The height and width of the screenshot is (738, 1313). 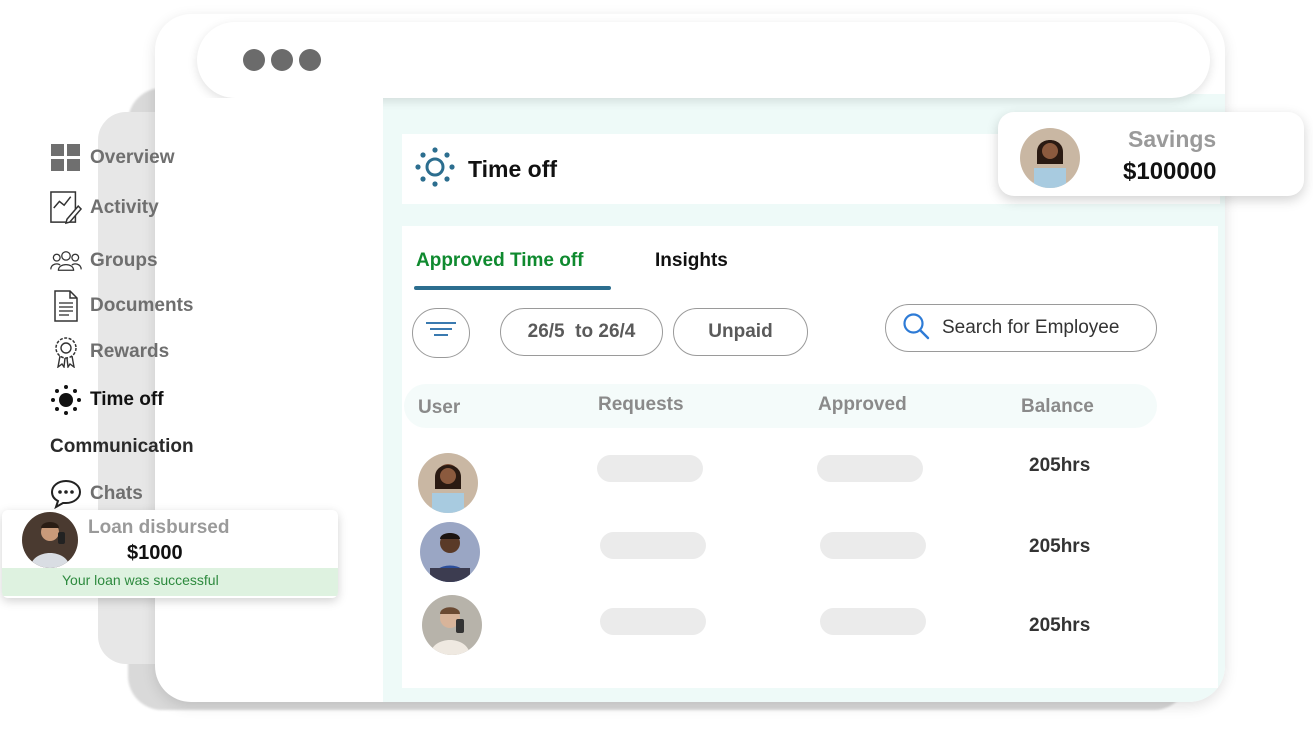 I want to click on document-icon, so click(x=66, y=306).